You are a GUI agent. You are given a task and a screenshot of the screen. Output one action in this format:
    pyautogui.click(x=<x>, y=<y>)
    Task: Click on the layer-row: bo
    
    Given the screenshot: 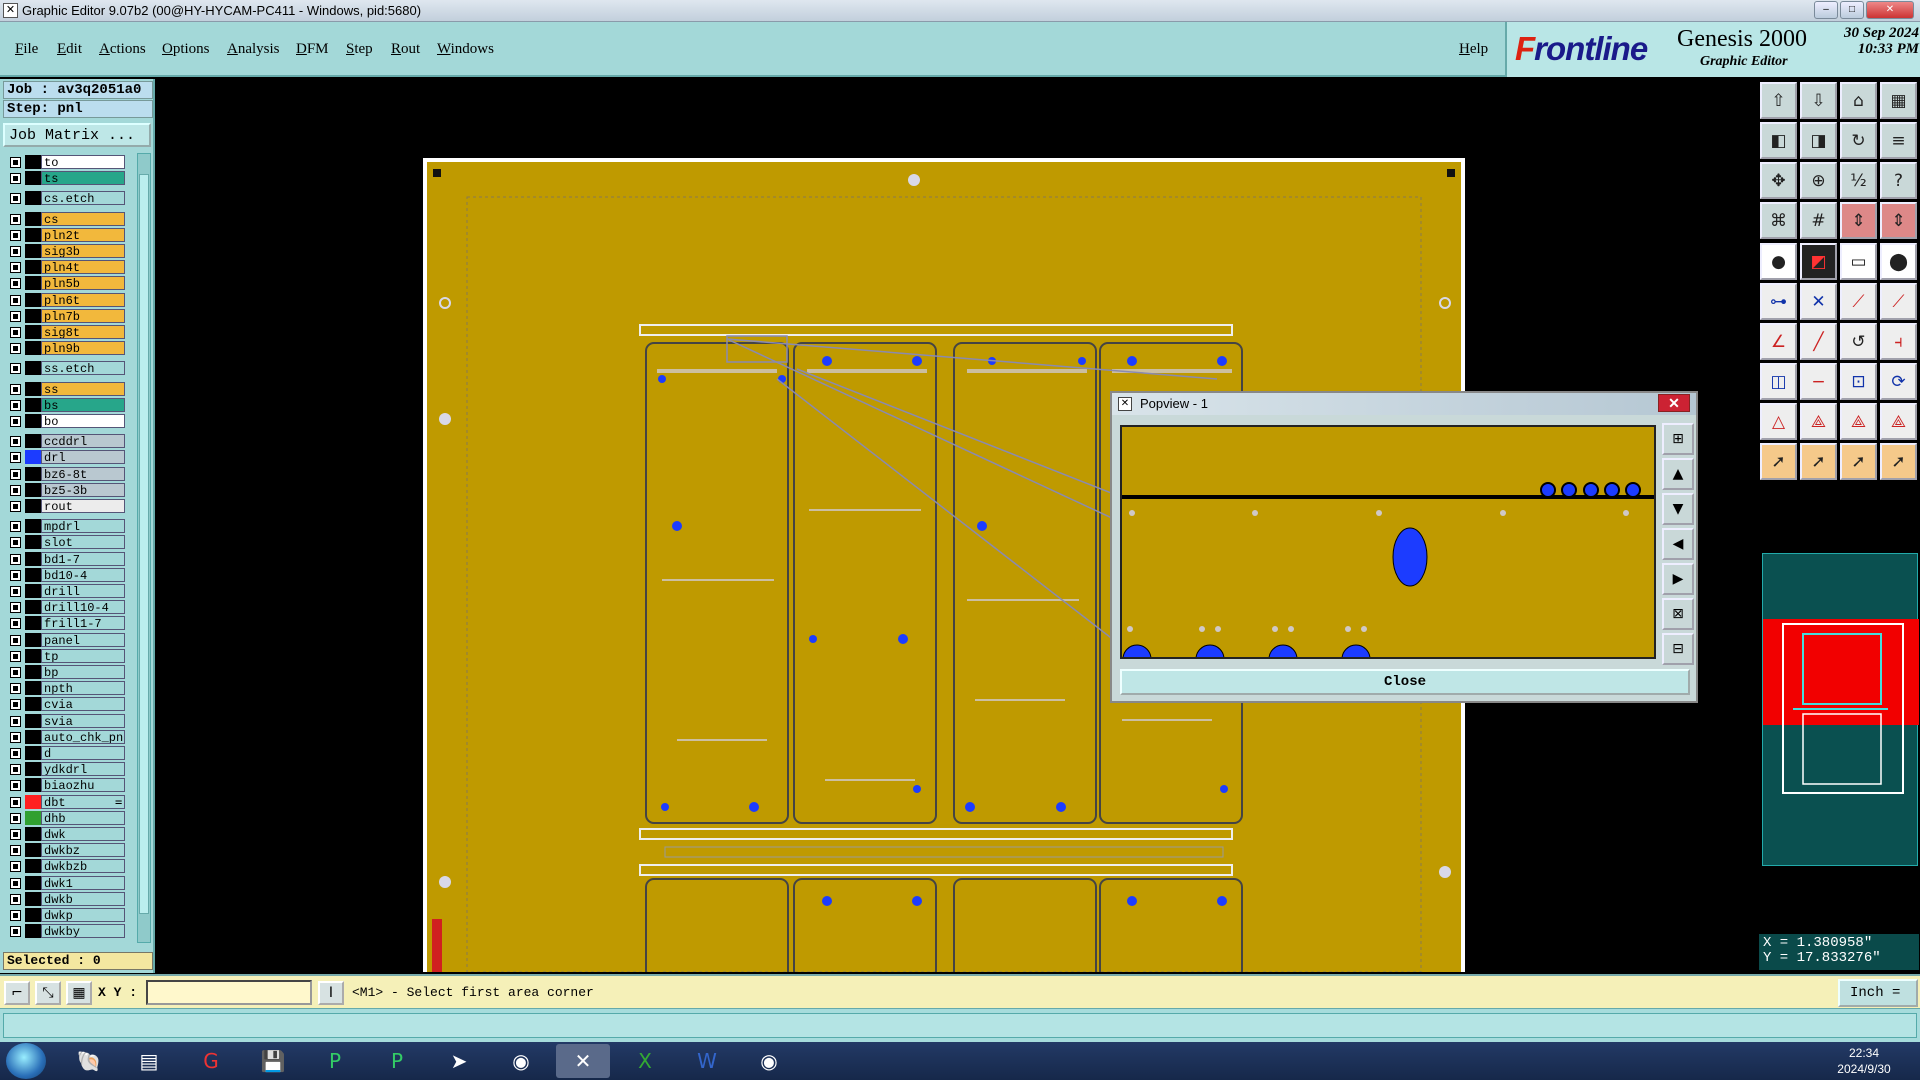 What is the action you would take?
    pyautogui.click(x=67, y=421)
    